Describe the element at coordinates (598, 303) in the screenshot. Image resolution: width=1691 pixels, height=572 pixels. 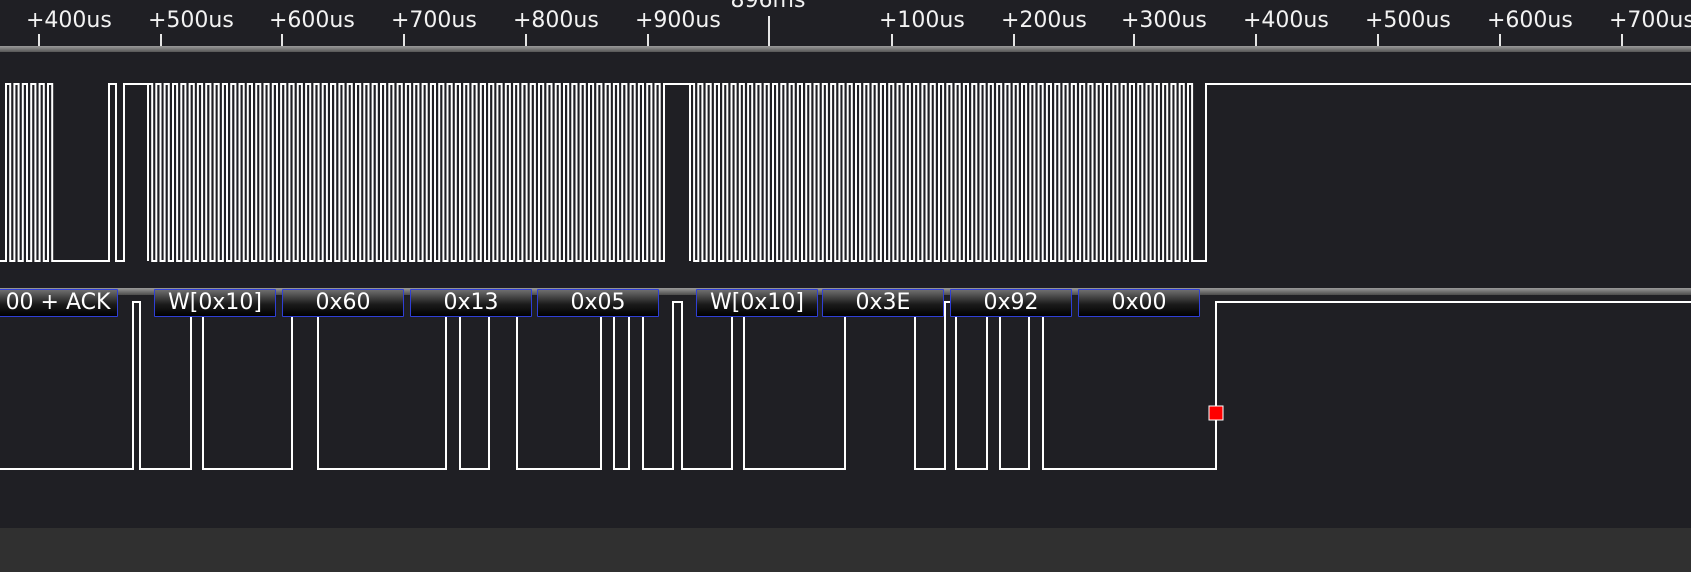
I see `decoded-packet: 0x05` at that location.